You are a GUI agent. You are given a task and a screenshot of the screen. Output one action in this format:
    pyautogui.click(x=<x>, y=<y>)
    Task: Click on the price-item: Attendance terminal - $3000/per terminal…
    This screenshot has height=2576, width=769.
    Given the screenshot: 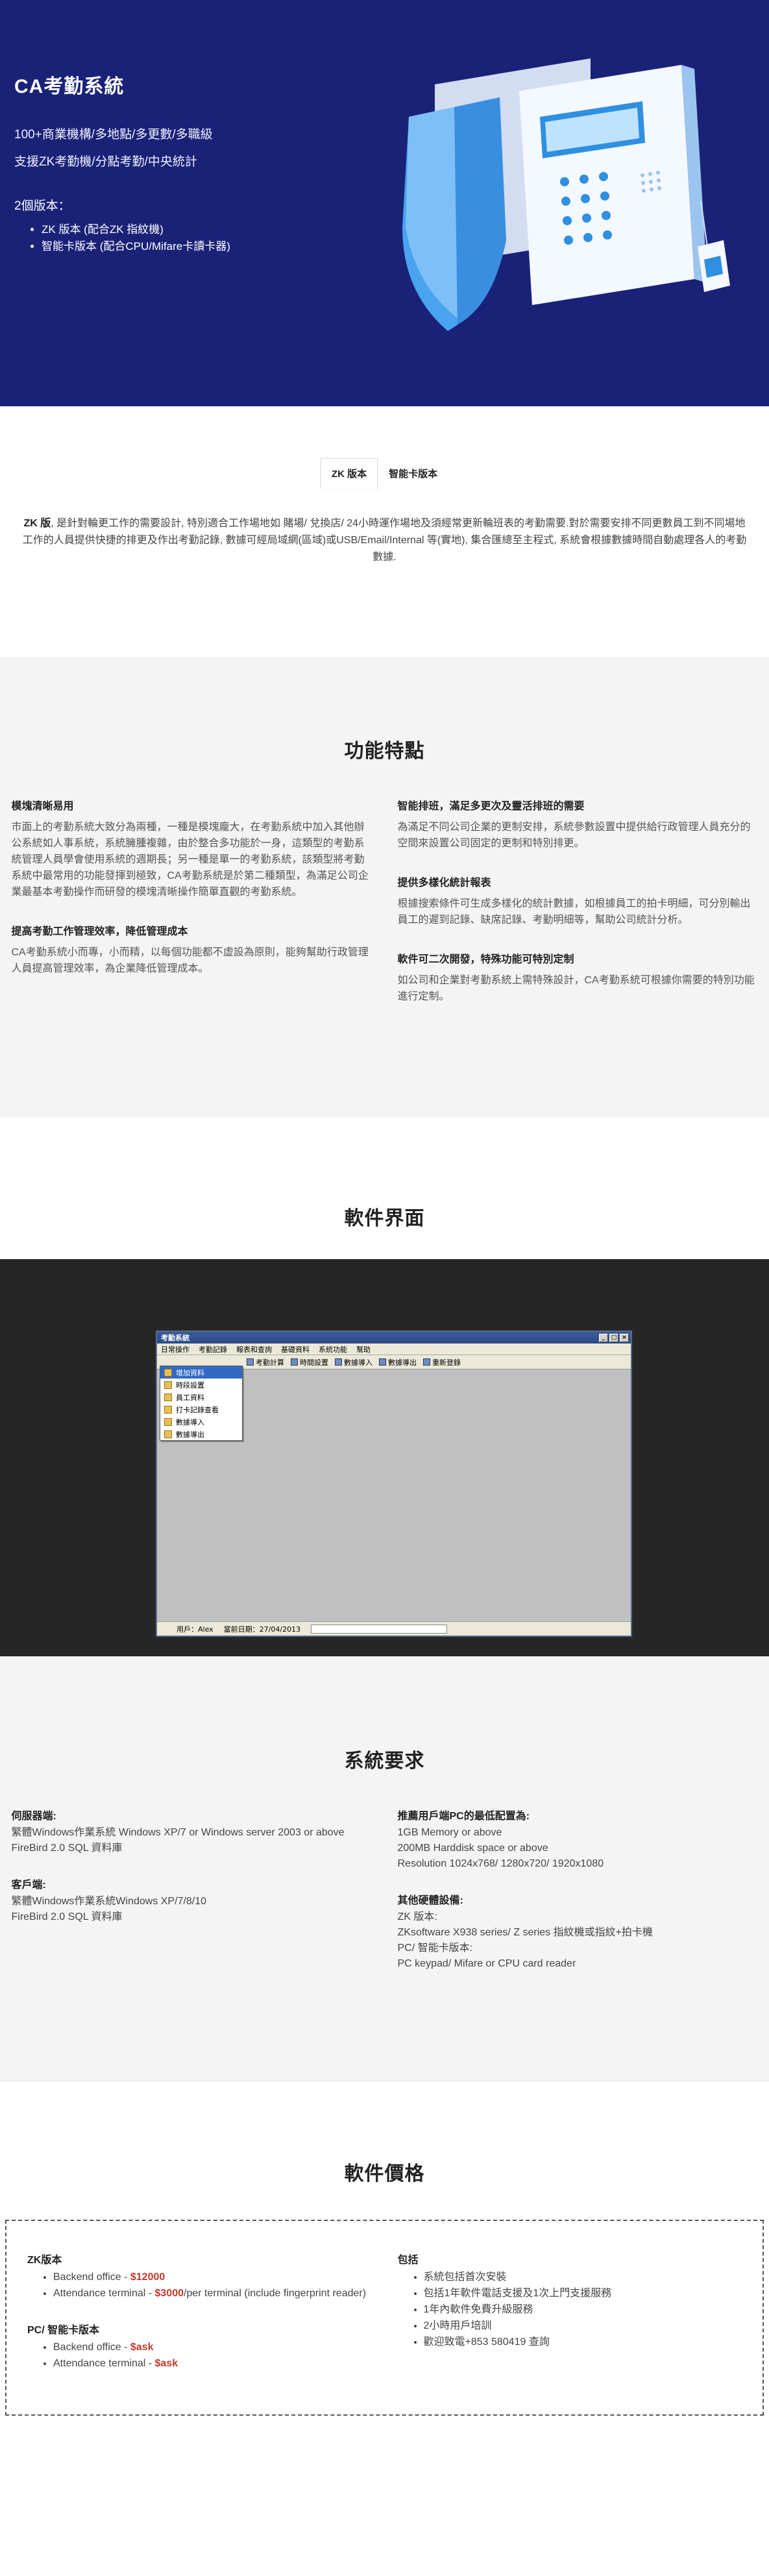 What is the action you would take?
    pyautogui.click(x=212, y=2293)
    